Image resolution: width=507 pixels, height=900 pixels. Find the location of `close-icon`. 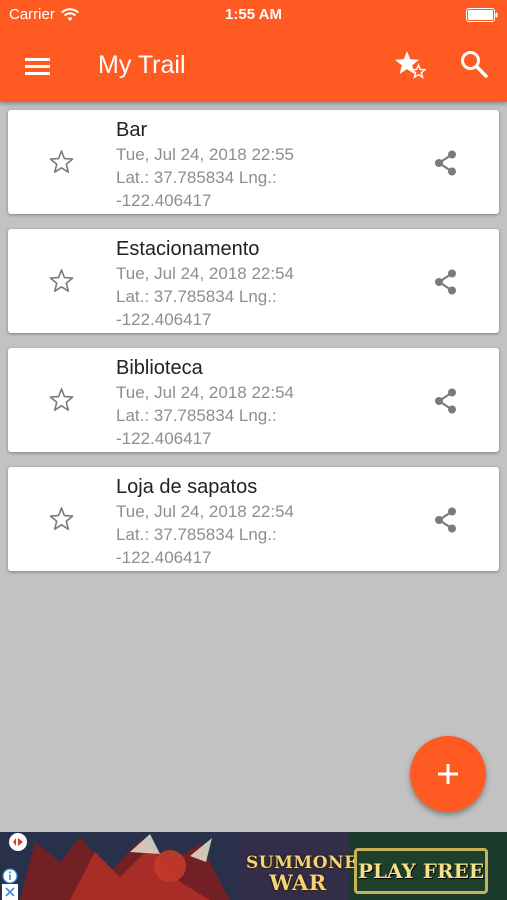

close-icon is located at coordinates (10, 892).